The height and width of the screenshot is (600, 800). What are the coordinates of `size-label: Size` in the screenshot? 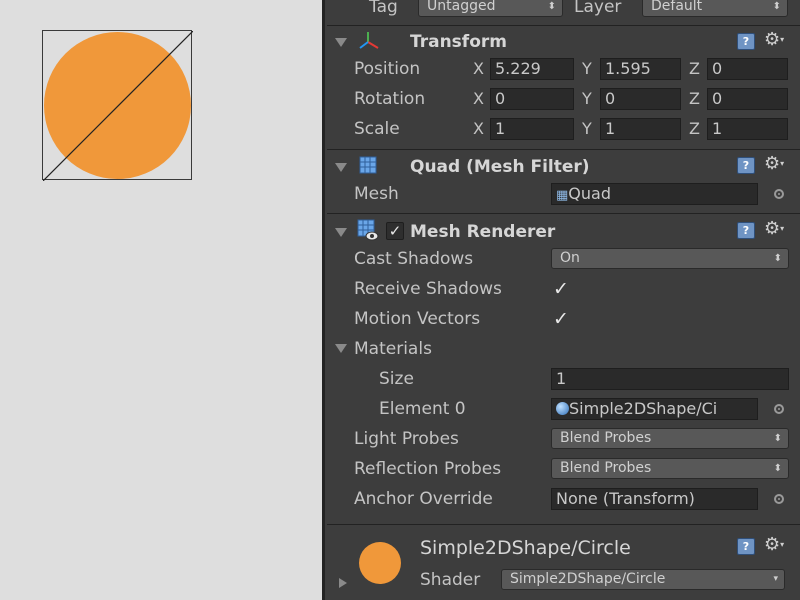 It's located at (396, 379).